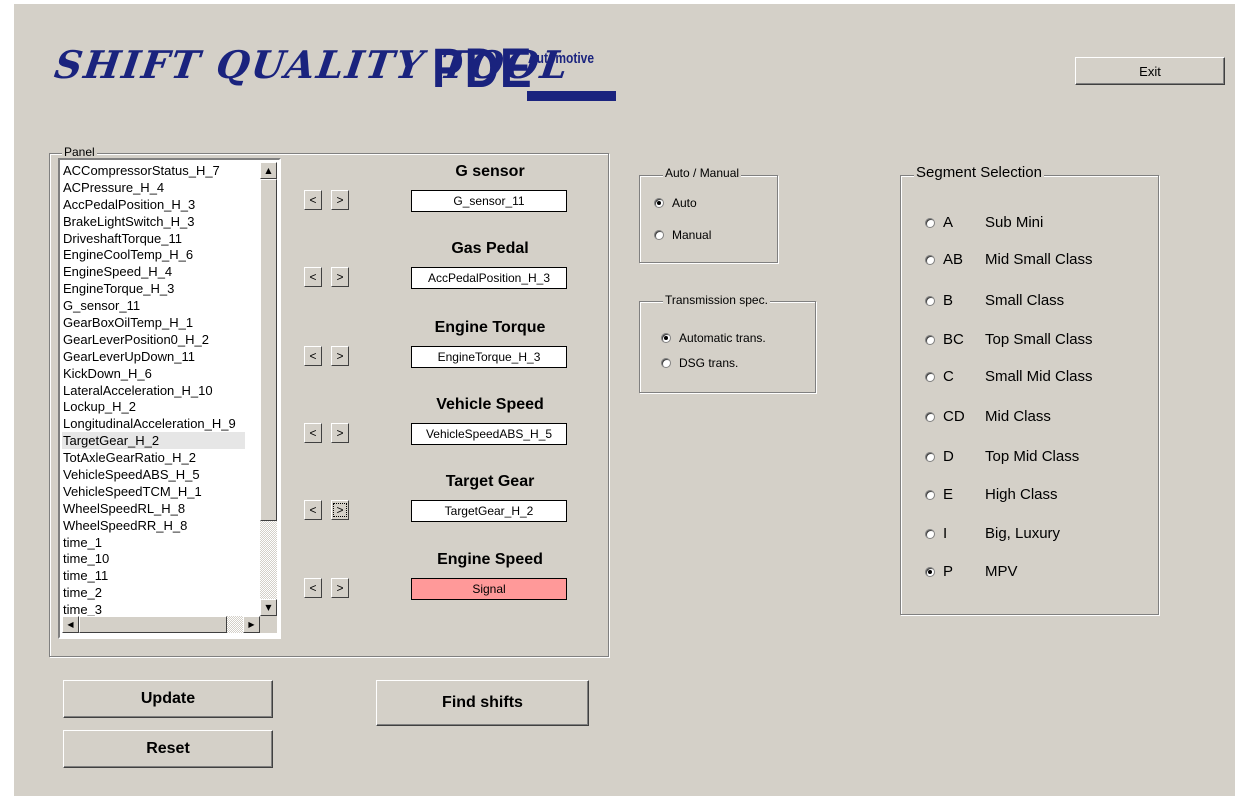 The height and width of the screenshot is (796, 1235). I want to click on horizontal-scrollbar: ◀ ▶, so click(161, 624).